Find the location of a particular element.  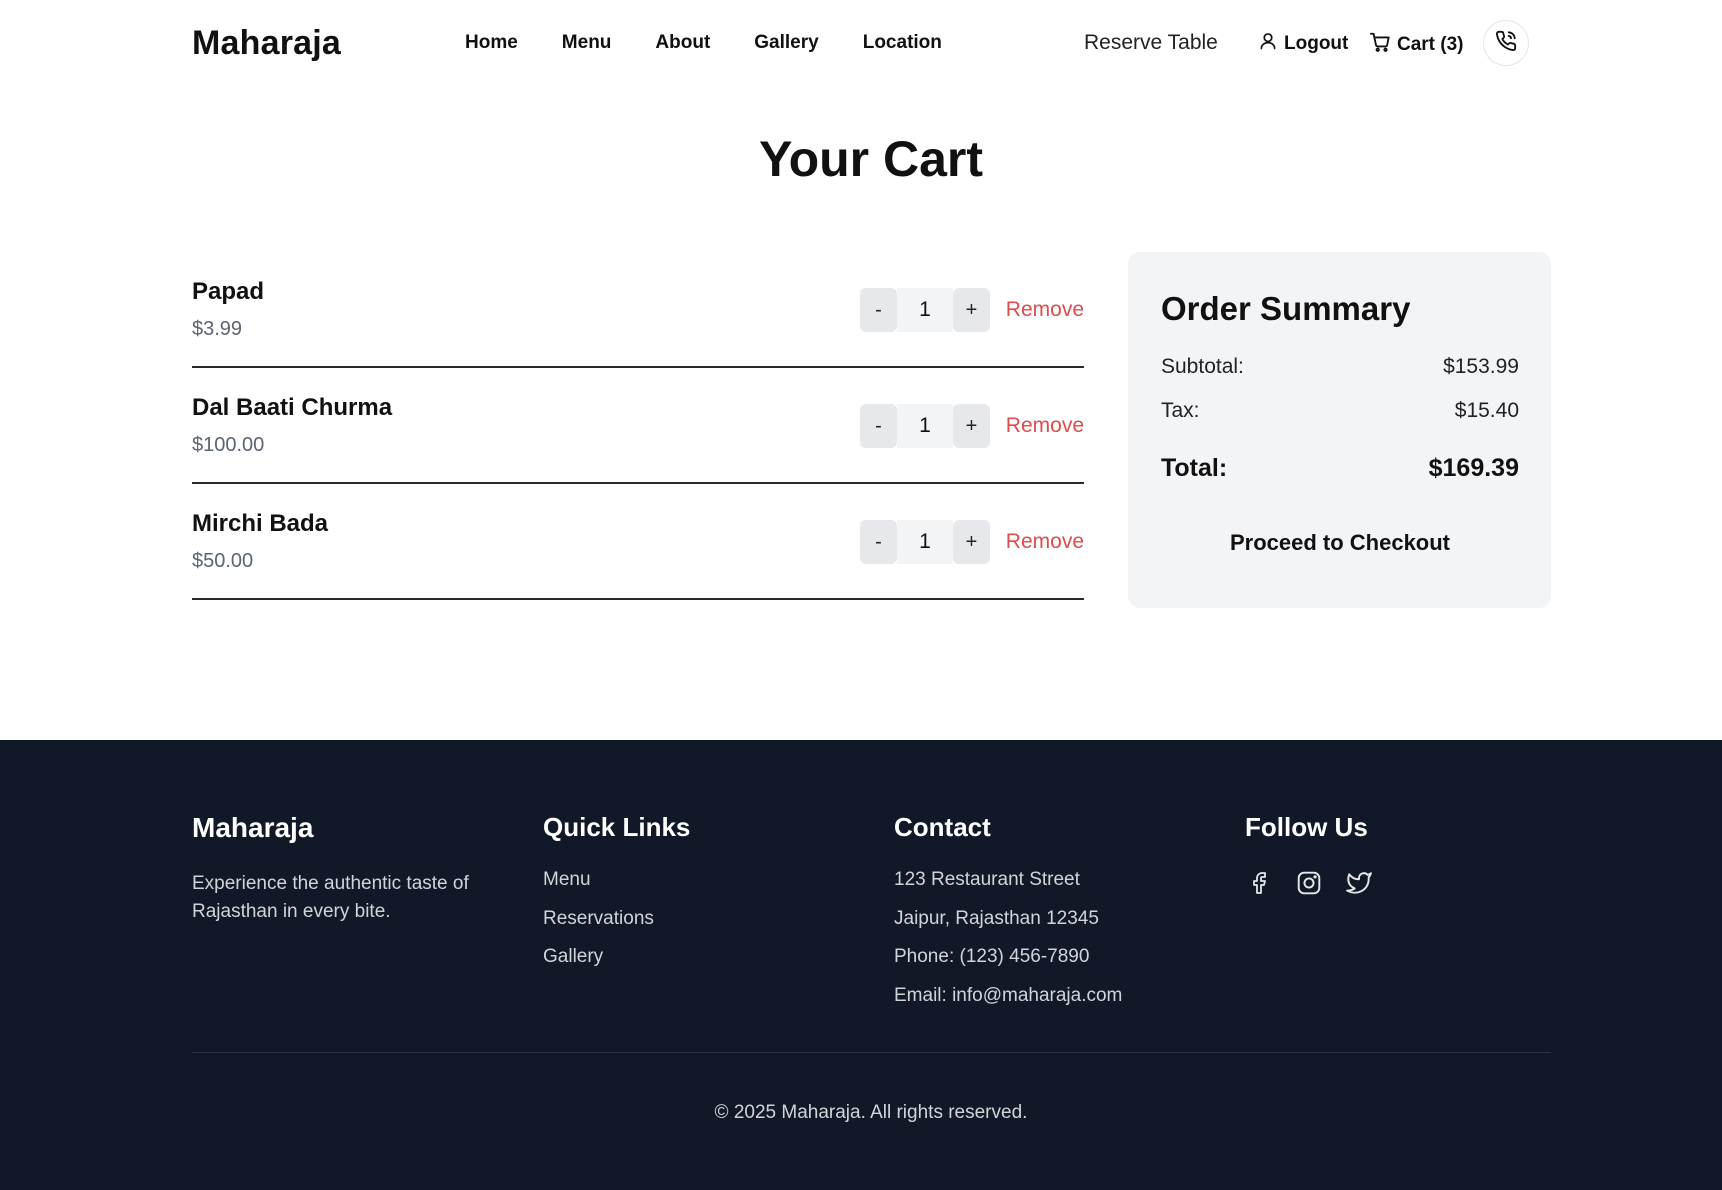

phone-icon is located at coordinates (1506, 43).